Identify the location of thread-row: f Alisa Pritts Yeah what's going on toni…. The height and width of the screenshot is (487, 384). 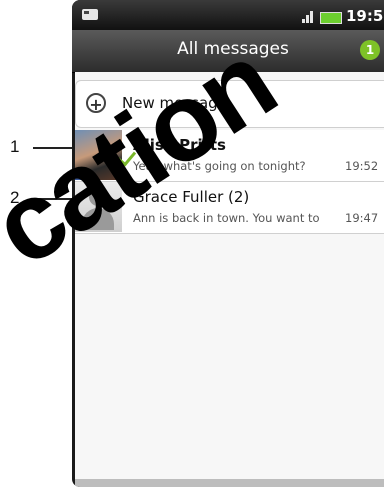
(229, 156).